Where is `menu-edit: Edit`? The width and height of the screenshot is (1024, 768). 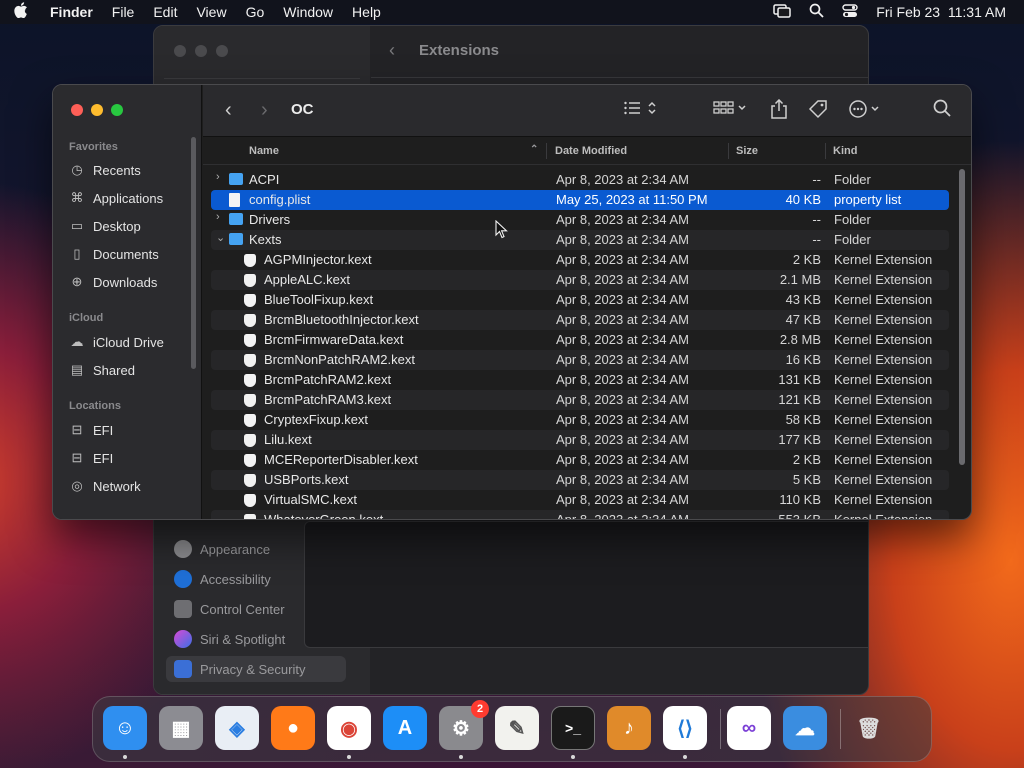 menu-edit: Edit is located at coordinates (165, 12).